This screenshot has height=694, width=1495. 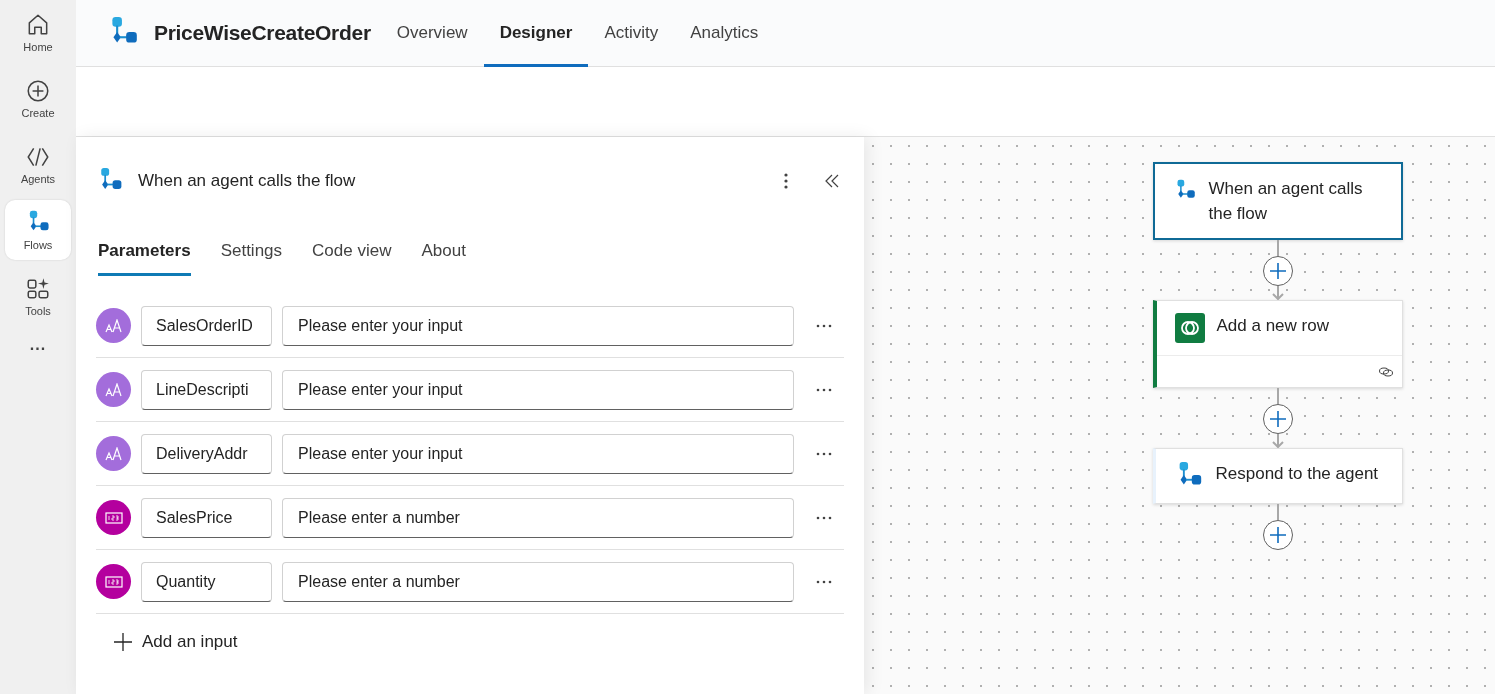 What do you see at coordinates (1272, 326) in the screenshot?
I see `step-title: Add a new row` at bounding box center [1272, 326].